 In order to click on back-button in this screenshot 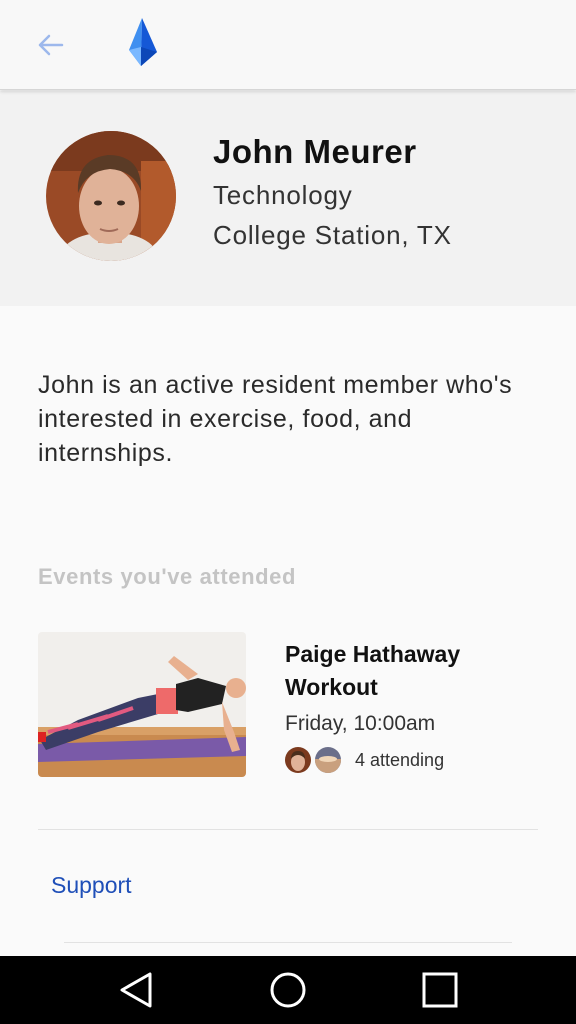, I will do `click(50, 45)`.